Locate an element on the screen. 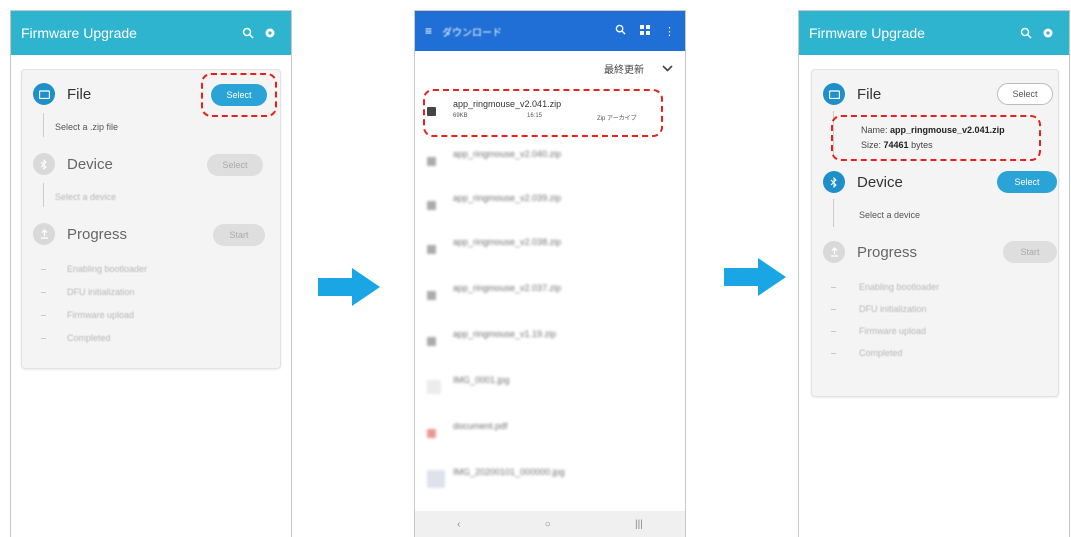 The height and width of the screenshot is (537, 1071). file-item: app_ringmouse_v2.040.zip is located at coordinates (550, 161).